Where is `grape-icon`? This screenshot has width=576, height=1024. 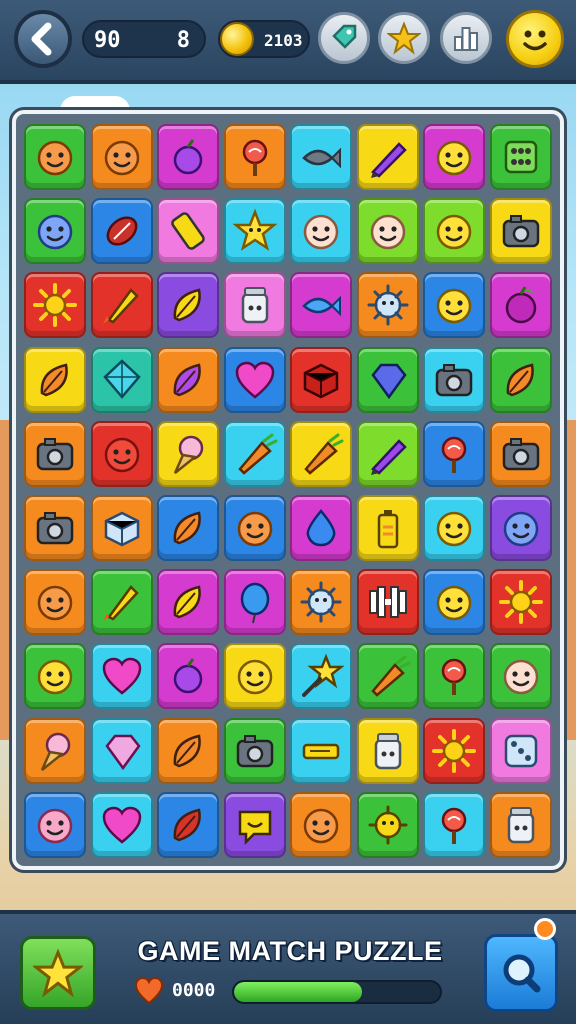 grape-icon is located at coordinates (188, 676).